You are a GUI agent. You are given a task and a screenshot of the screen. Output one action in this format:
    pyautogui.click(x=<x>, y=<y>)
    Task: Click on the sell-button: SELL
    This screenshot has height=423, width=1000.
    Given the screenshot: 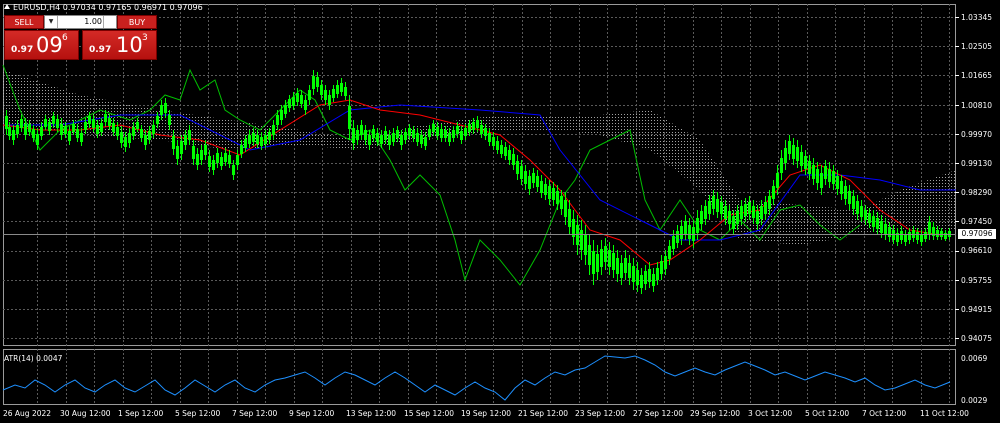 What is the action you would take?
    pyautogui.click(x=24, y=22)
    